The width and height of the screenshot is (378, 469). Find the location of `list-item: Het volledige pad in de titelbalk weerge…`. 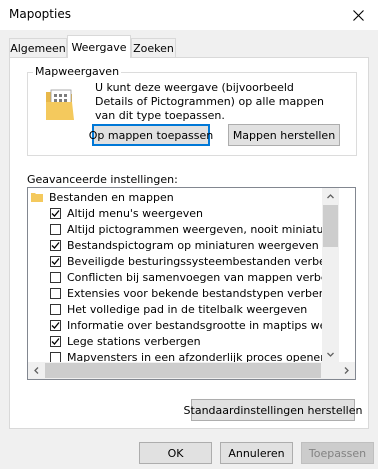

list-item: Het volledige pad in de titelbalk weerge… is located at coordinates (178, 309).